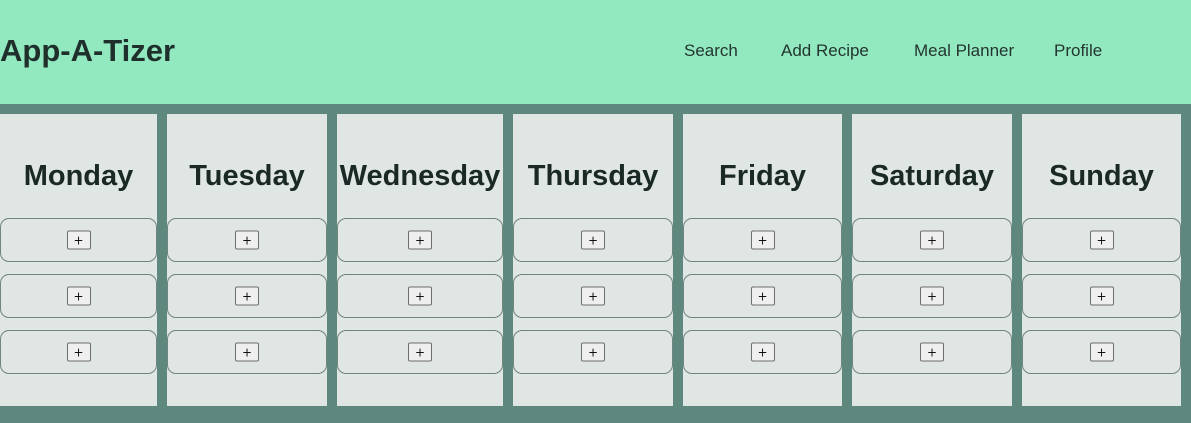 The height and width of the screenshot is (423, 1191). What do you see at coordinates (420, 176) in the screenshot?
I see `day-heading: Wednesday` at bounding box center [420, 176].